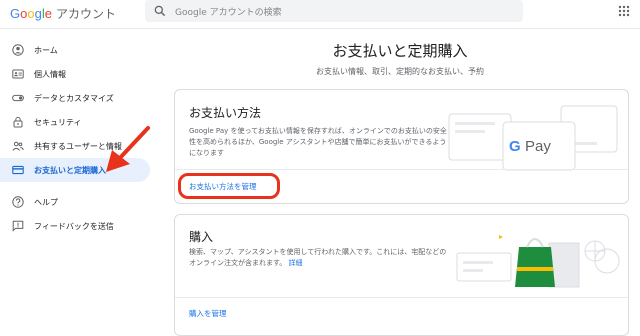  I want to click on logo-letter: e, so click(48, 13).